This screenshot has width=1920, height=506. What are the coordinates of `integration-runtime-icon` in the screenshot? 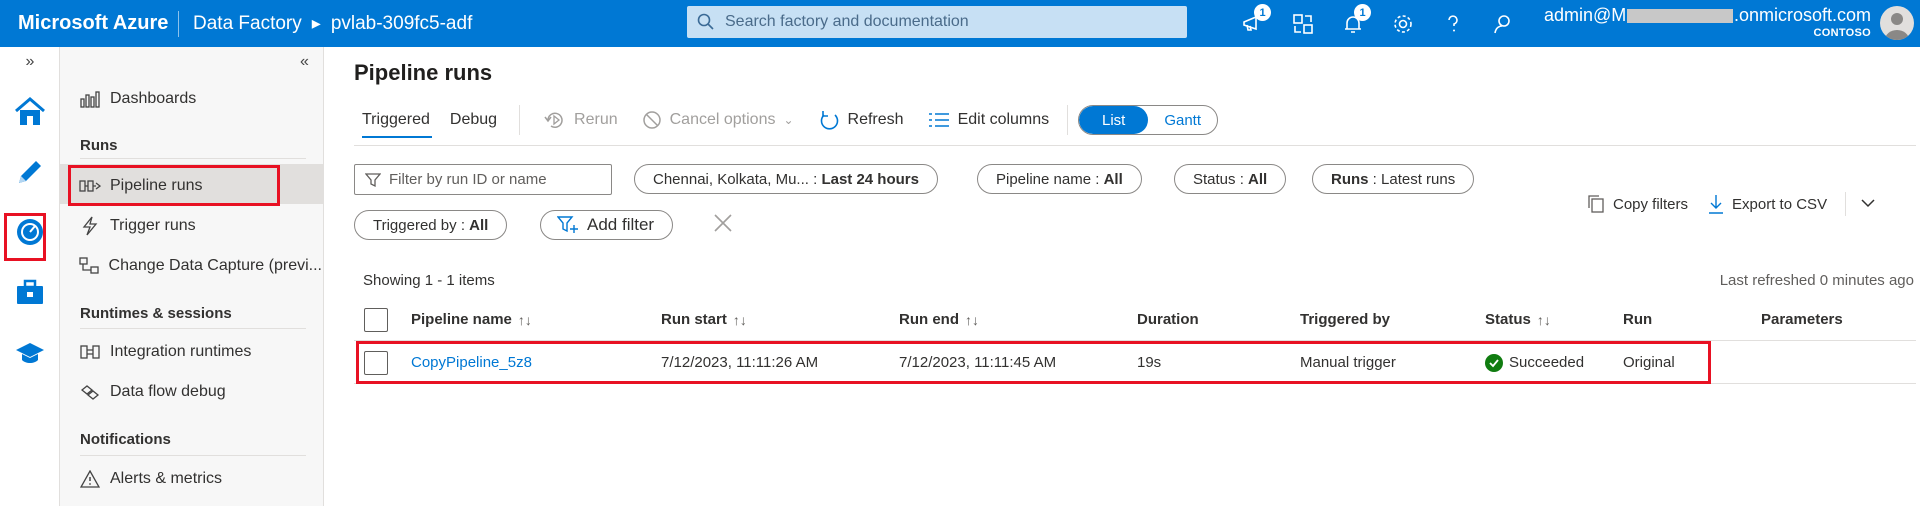 It's located at (90, 352).